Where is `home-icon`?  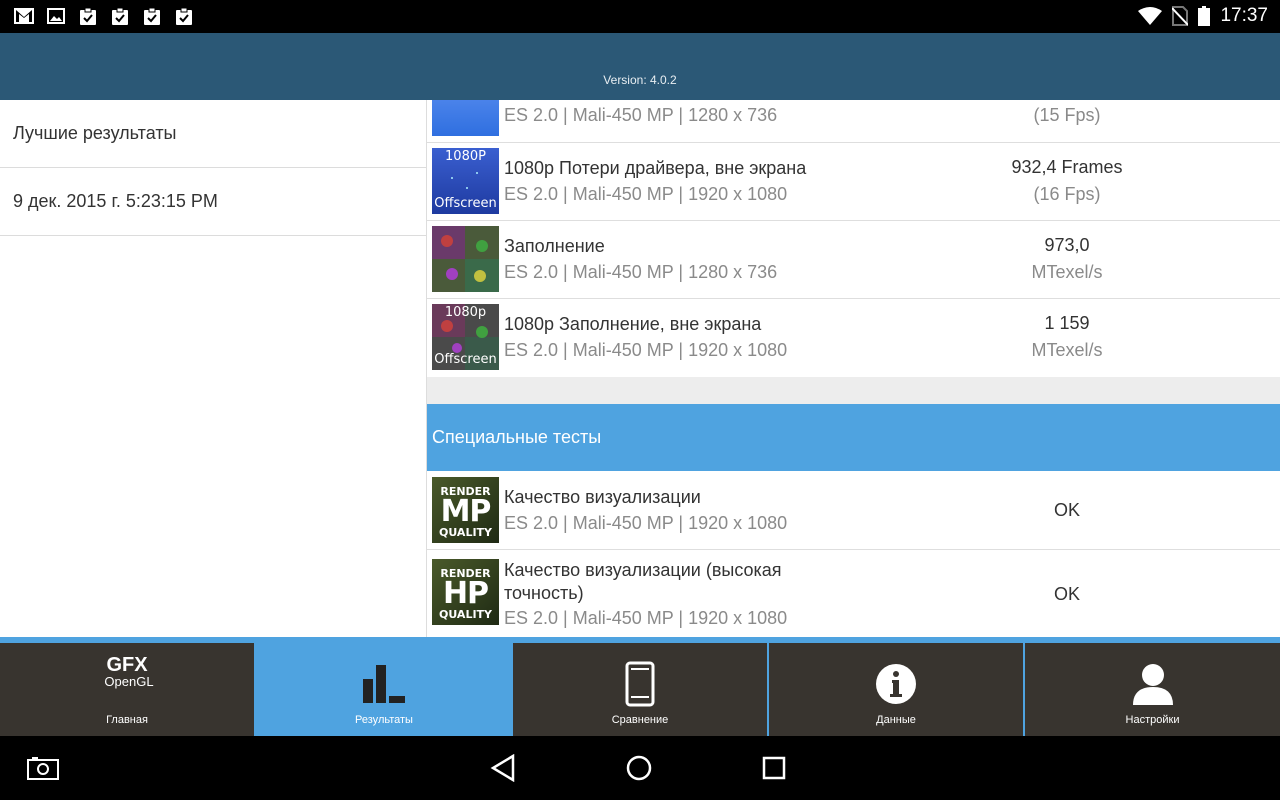
home-icon is located at coordinates (639, 768).